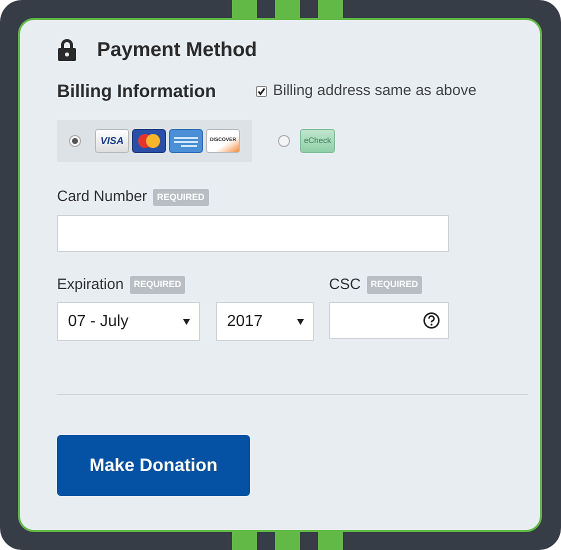 This screenshot has height=550, width=561. What do you see at coordinates (345, 284) in the screenshot?
I see `field-label: CSC` at bounding box center [345, 284].